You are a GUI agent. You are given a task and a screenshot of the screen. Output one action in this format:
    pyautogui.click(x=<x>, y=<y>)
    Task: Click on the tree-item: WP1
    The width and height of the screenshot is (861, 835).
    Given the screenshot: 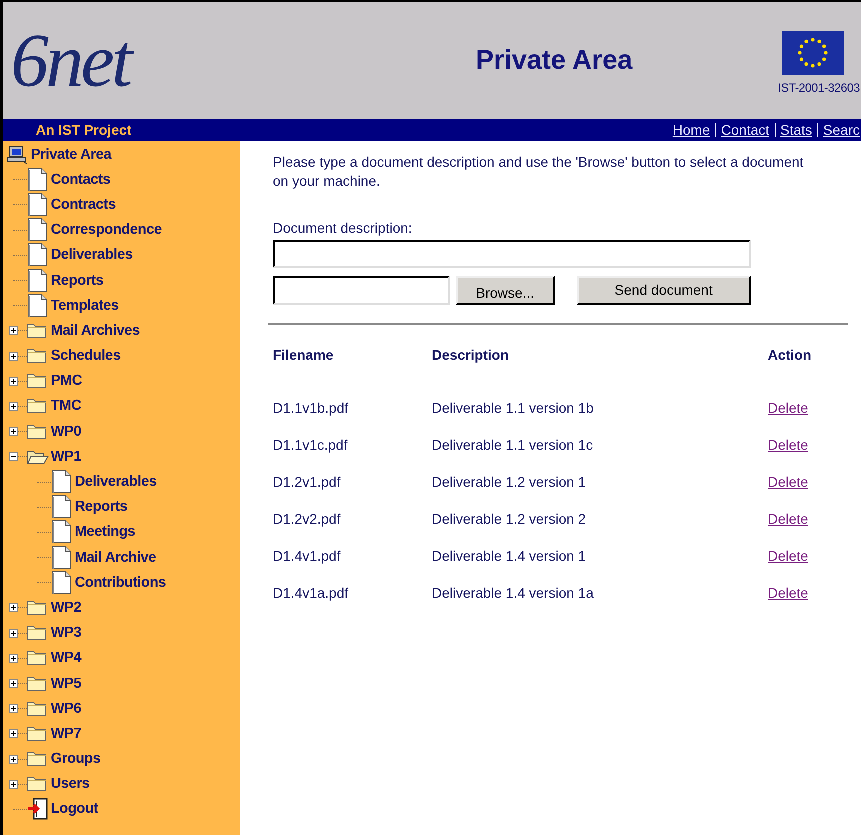 What is the action you would take?
    pyautogui.click(x=66, y=456)
    